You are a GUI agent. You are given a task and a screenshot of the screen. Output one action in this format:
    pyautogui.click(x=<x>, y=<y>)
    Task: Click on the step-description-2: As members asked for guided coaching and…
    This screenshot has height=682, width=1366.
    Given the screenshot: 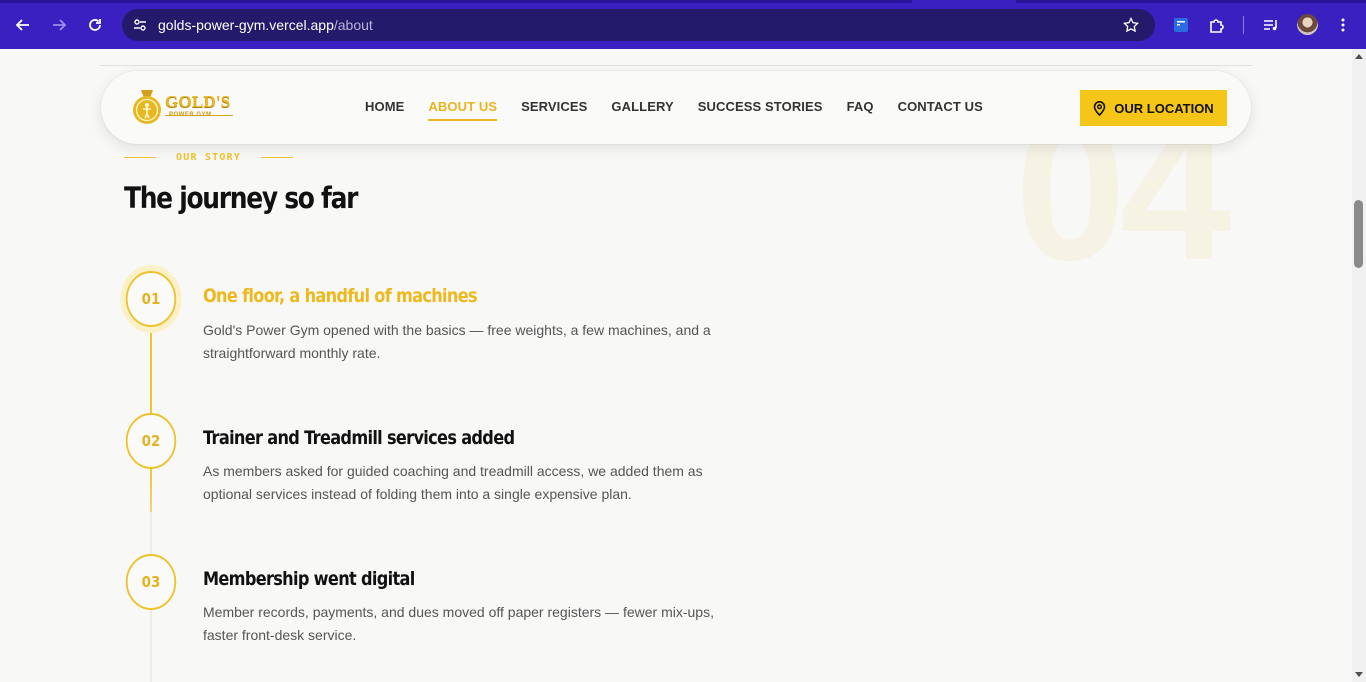 What is the action you would take?
    pyautogui.click(x=453, y=482)
    